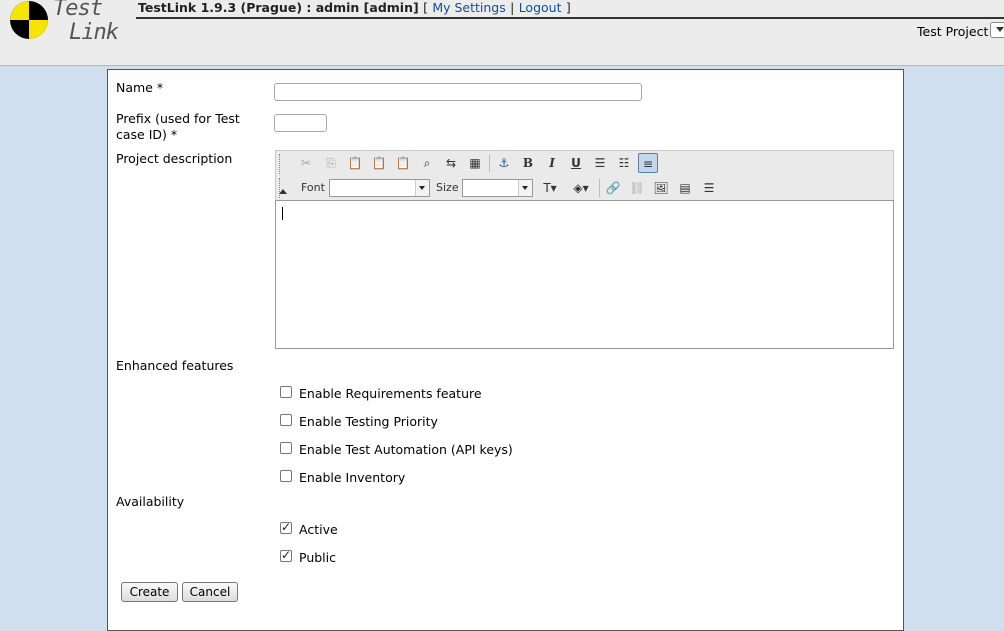 This screenshot has height=631, width=1004. I want to click on logo-target-icon, so click(29, 20).